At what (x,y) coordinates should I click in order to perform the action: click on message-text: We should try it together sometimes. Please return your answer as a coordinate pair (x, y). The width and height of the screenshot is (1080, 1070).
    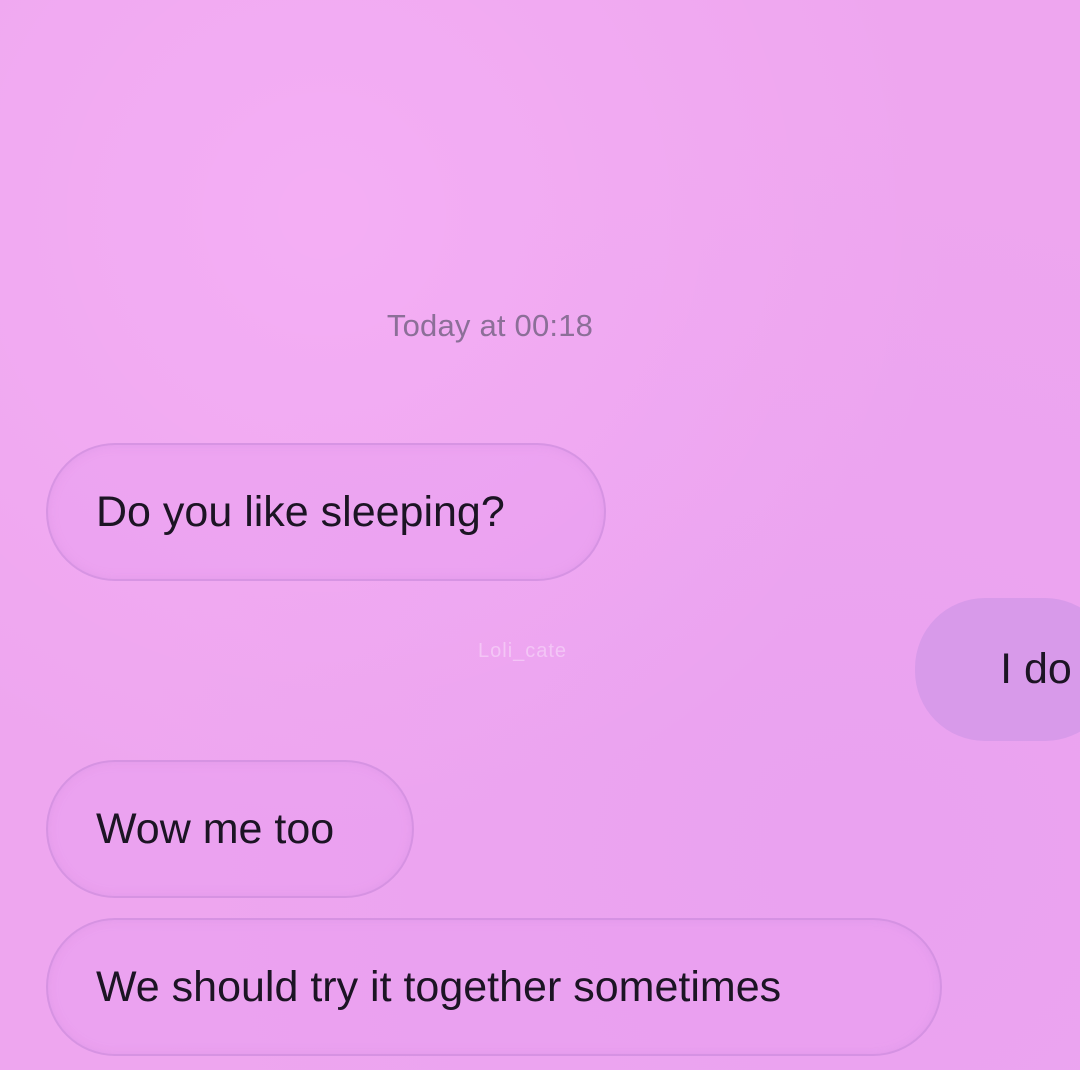
    Looking at the image, I should click on (439, 986).